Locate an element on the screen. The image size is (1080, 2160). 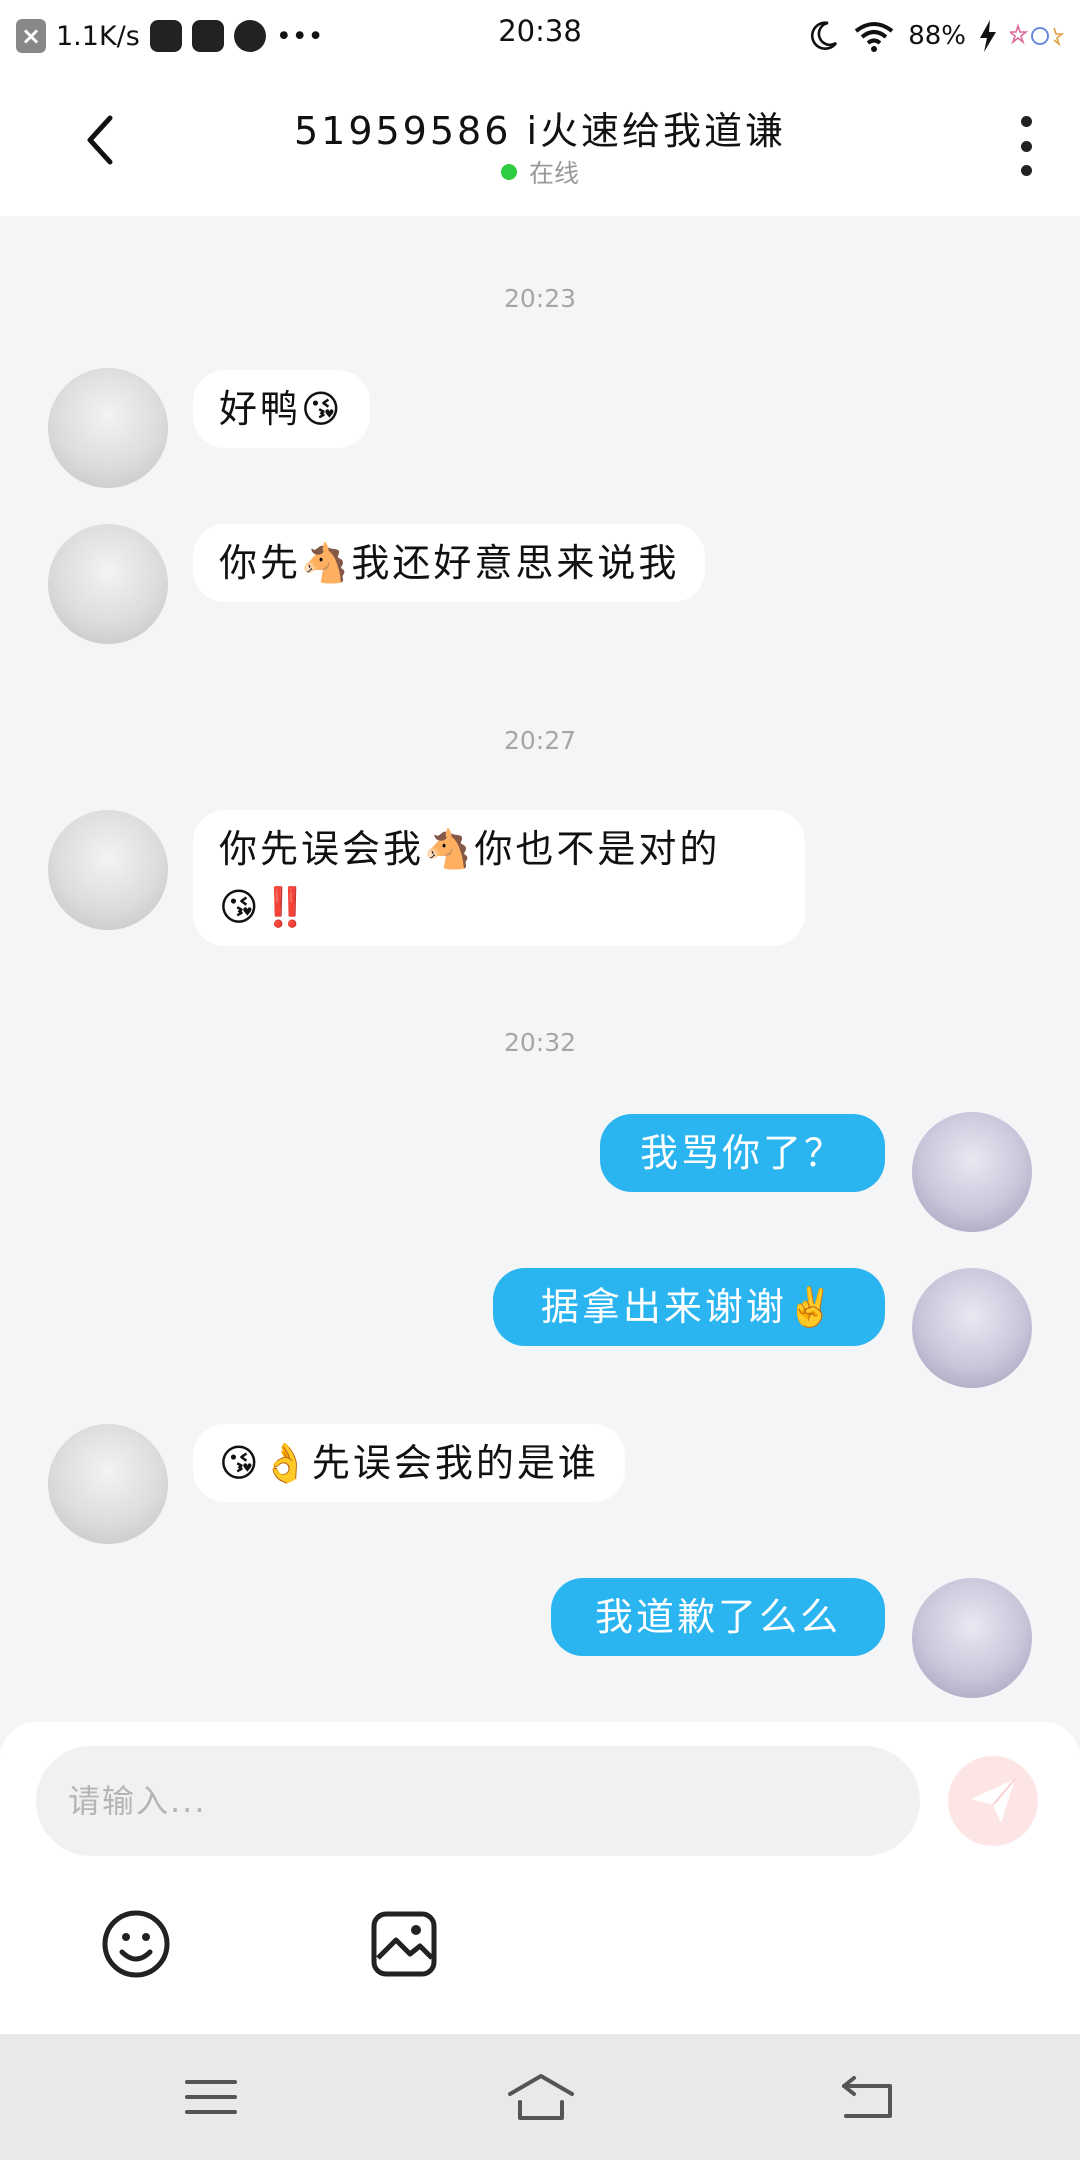
incoming-message: 你先误会我🐴你也不是对的😘‼️ is located at coordinates (499, 878).